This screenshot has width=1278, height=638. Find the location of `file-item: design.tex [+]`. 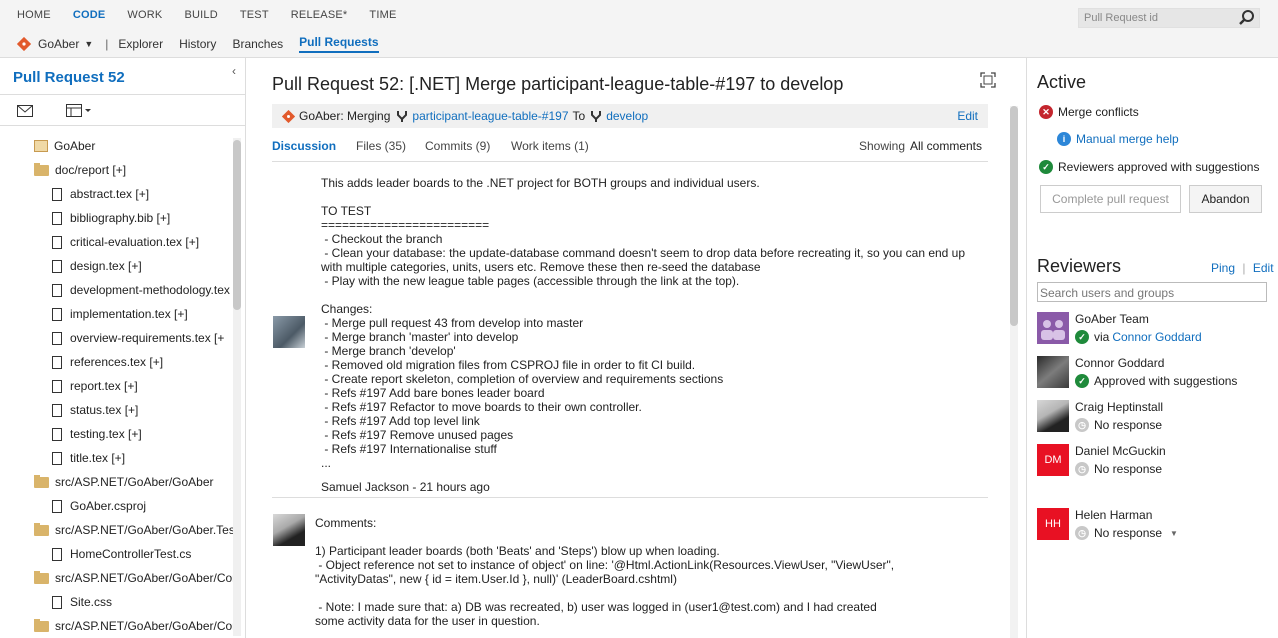

file-item: design.tex [+] is located at coordinates (97, 266).